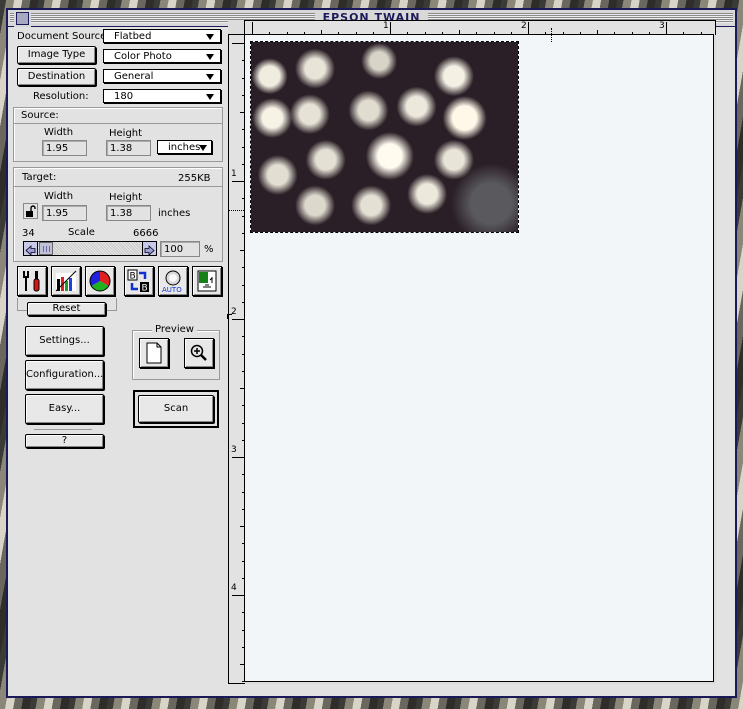  I want to click on unlocked-padlock-icon, so click(31, 211).